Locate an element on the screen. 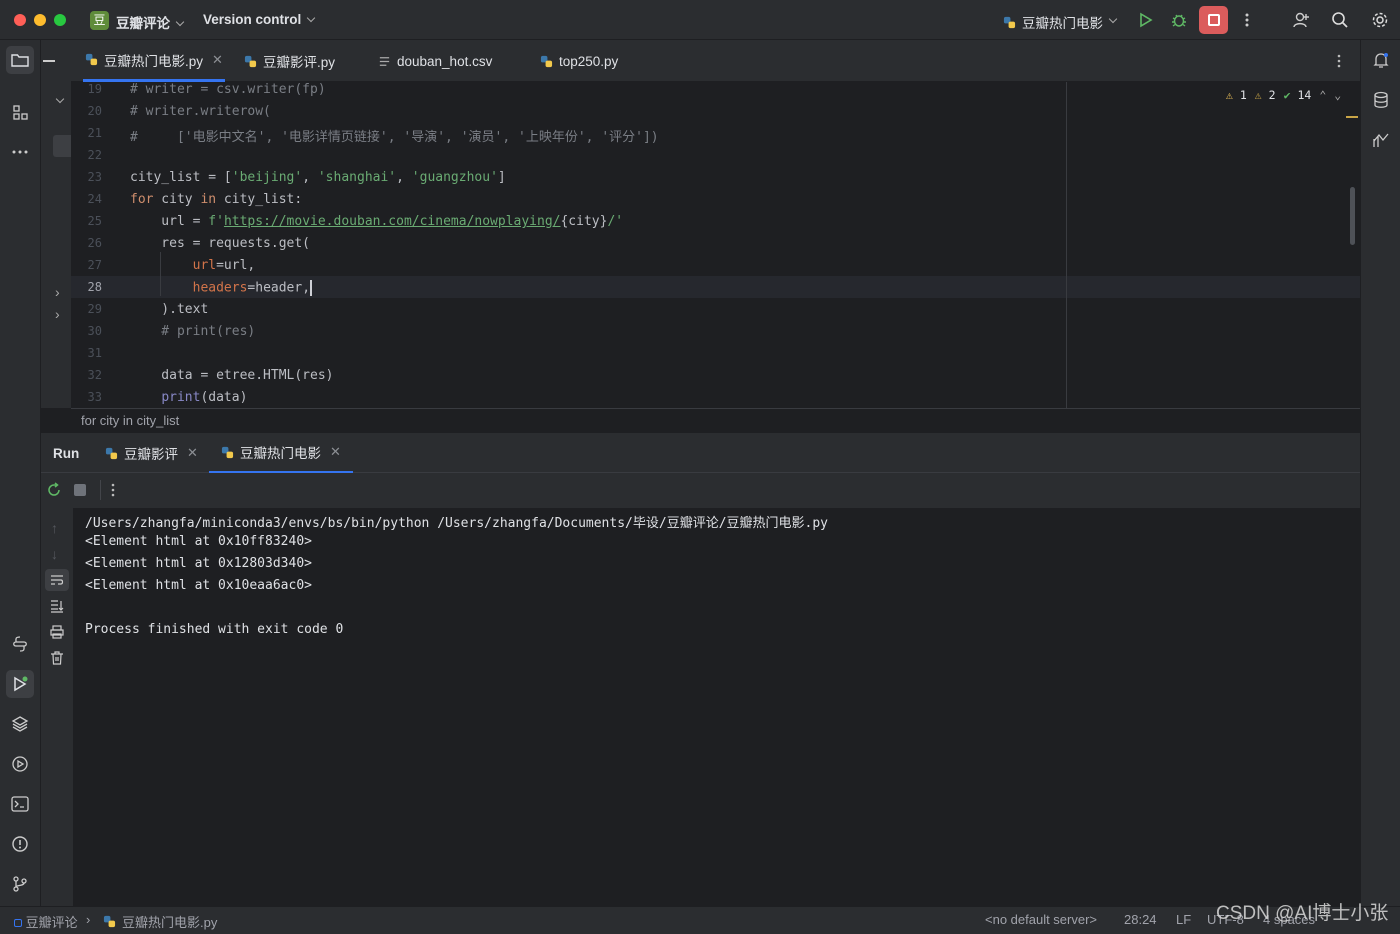 This screenshot has width=1400, height=934. tab-douban-hot-movies: 豆瓣热门电影.py ✕ is located at coordinates (154, 61).